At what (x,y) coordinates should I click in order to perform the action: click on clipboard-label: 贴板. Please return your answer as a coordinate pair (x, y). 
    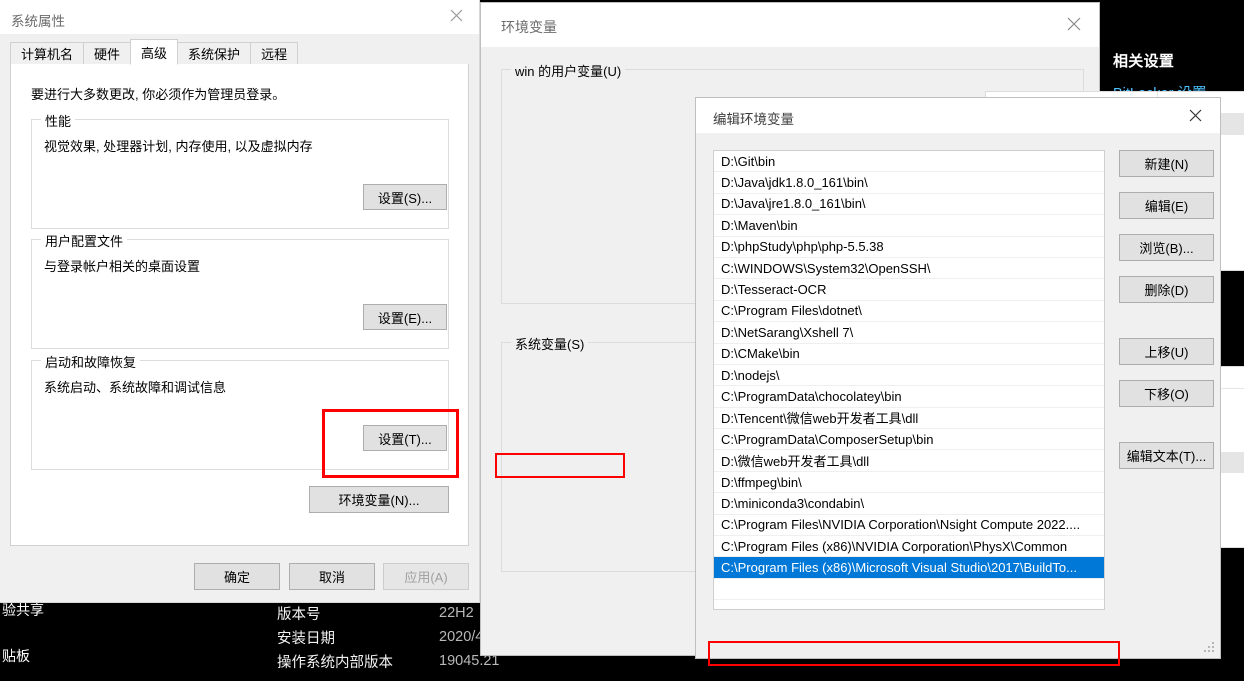
    Looking at the image, I should click on (16, 656).